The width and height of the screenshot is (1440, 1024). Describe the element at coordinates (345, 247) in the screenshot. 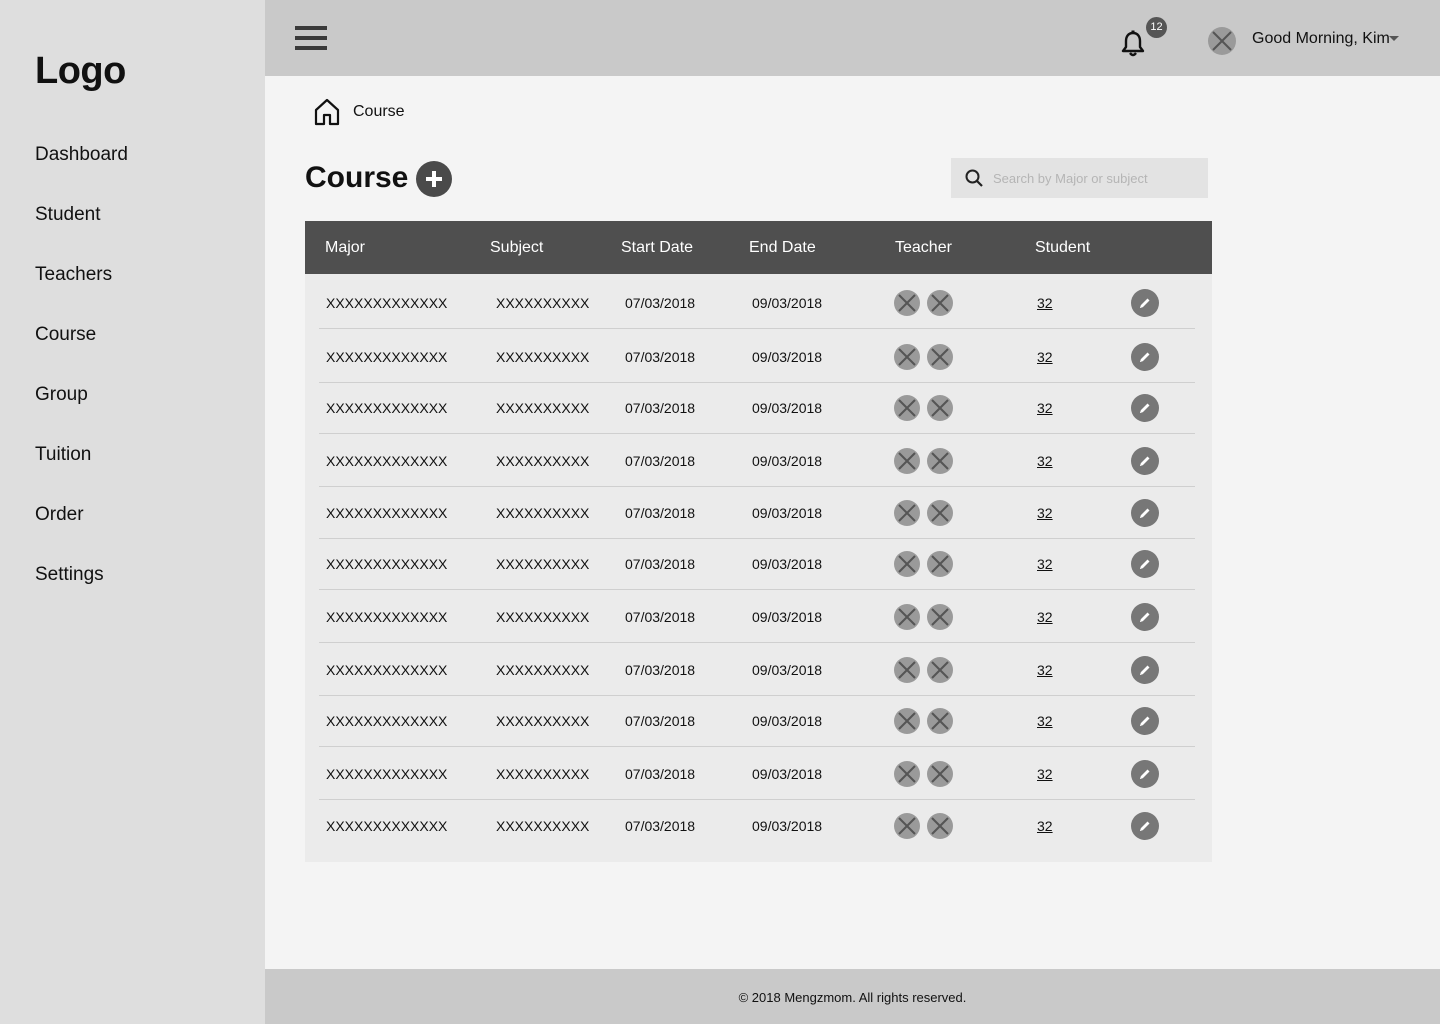

I see `column-header-major: Major` at that location.